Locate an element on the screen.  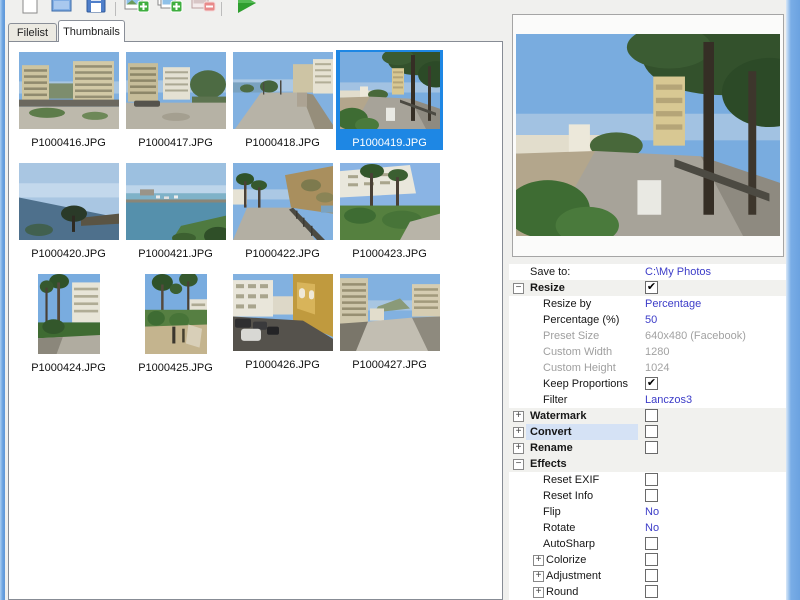
property-row-colorize: + Colorize is located at coordinates (647, 560).